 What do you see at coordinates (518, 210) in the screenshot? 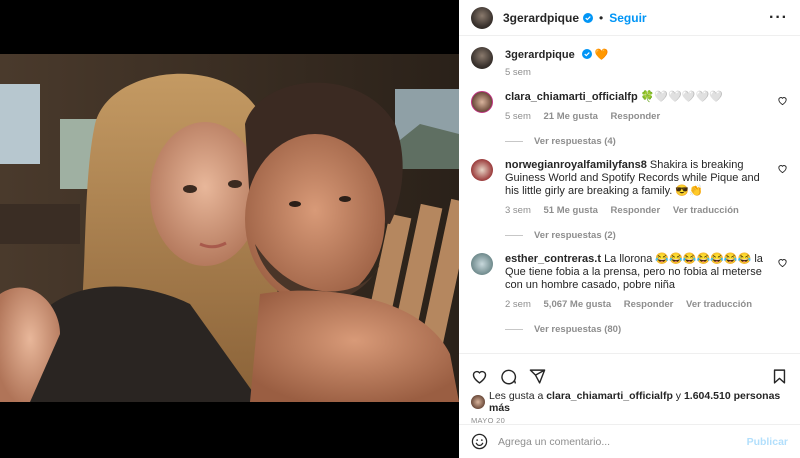
I see `comment-time: 3 sem` at bounding box center [518, 210].